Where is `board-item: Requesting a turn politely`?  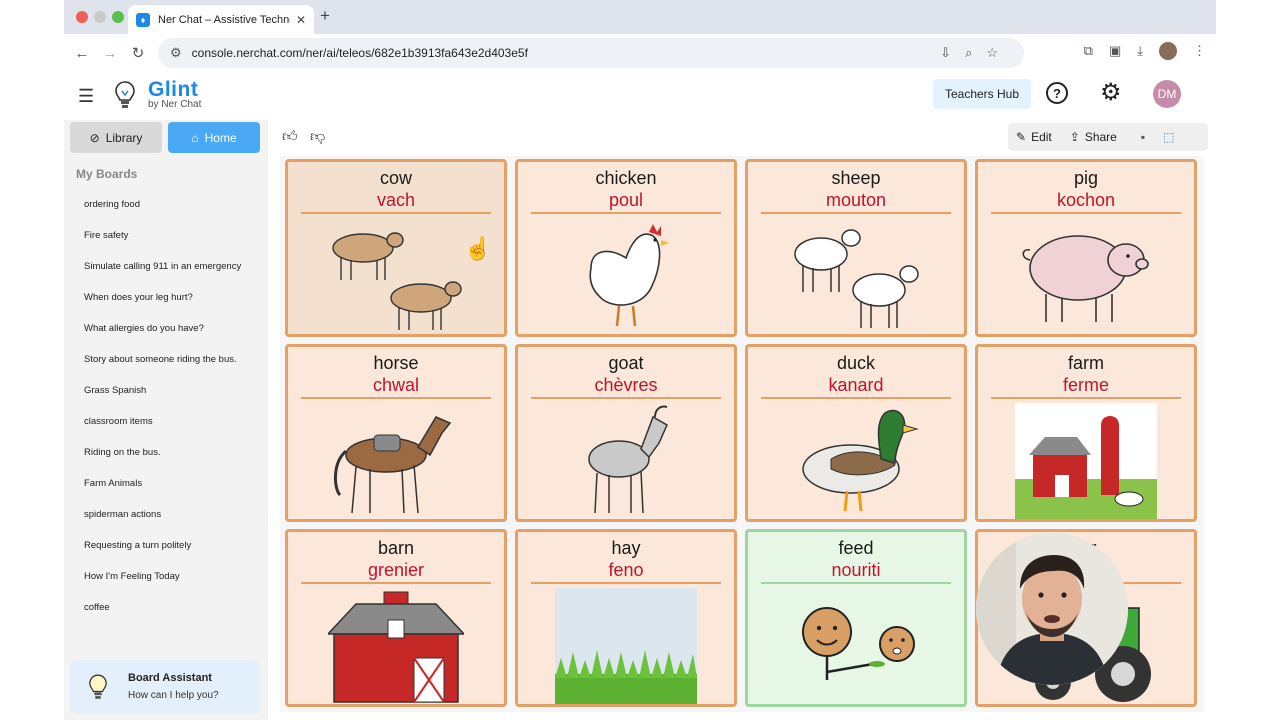 board-item: Requesting a turn politely is located at coordinates (172, 546).